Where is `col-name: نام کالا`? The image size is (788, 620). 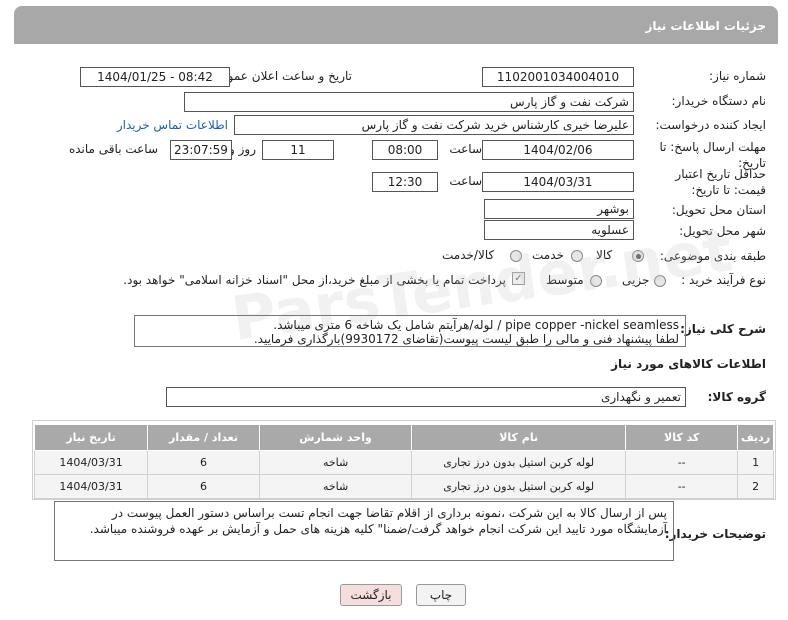
col-name: نام کالا is located at coordinates (519, 437).